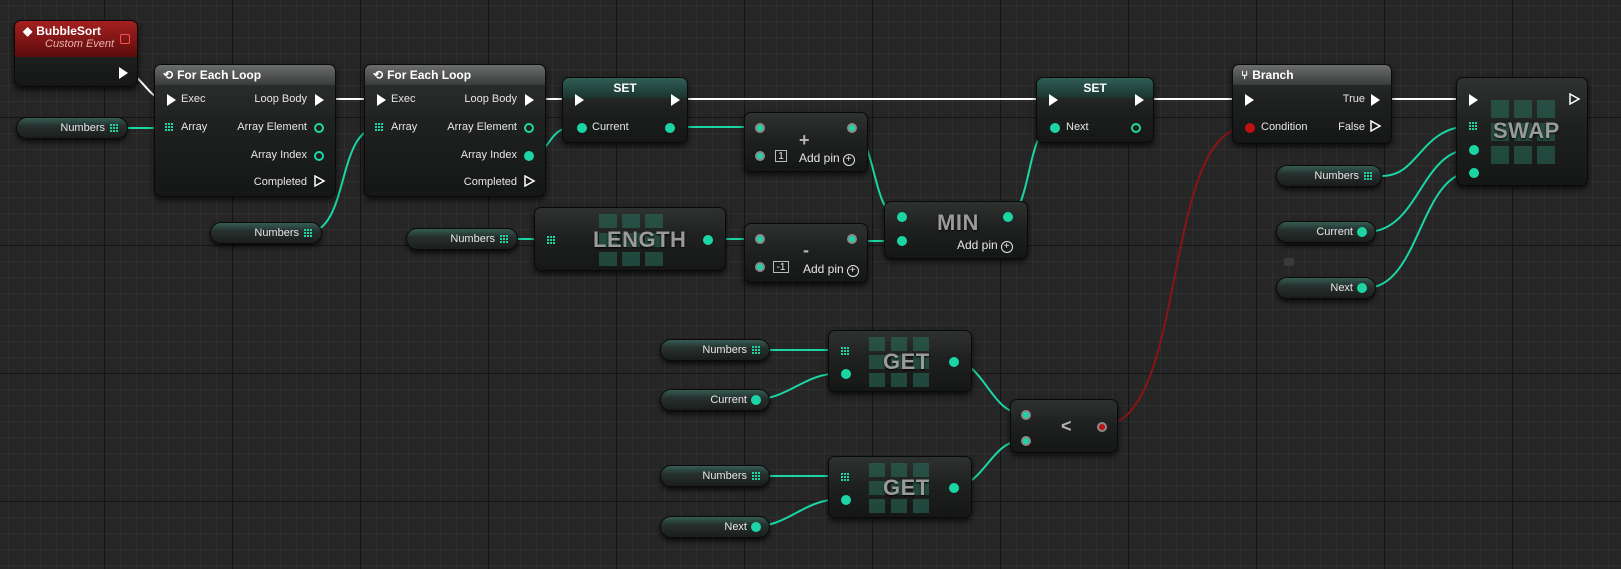  I want to click on sub-constant: -1, so click(781, 267).